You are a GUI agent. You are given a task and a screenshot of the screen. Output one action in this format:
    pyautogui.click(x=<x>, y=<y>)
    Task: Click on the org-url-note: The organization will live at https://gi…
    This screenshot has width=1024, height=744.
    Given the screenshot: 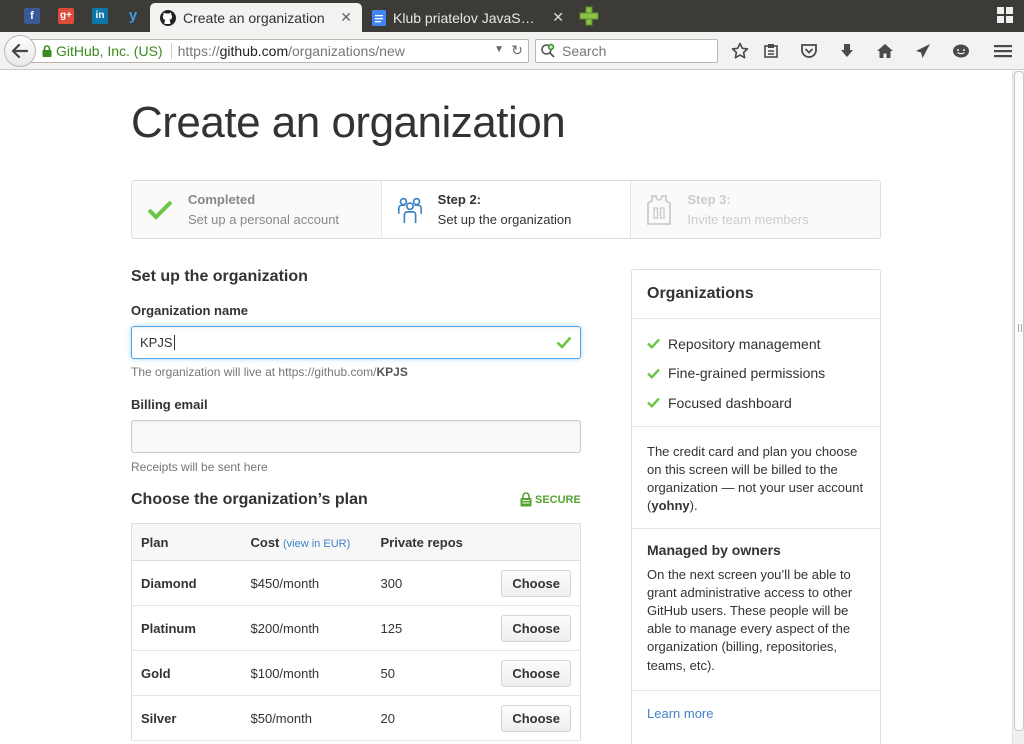 What is the action you would take?
    pyautogui.click(x=269, y=372)
    